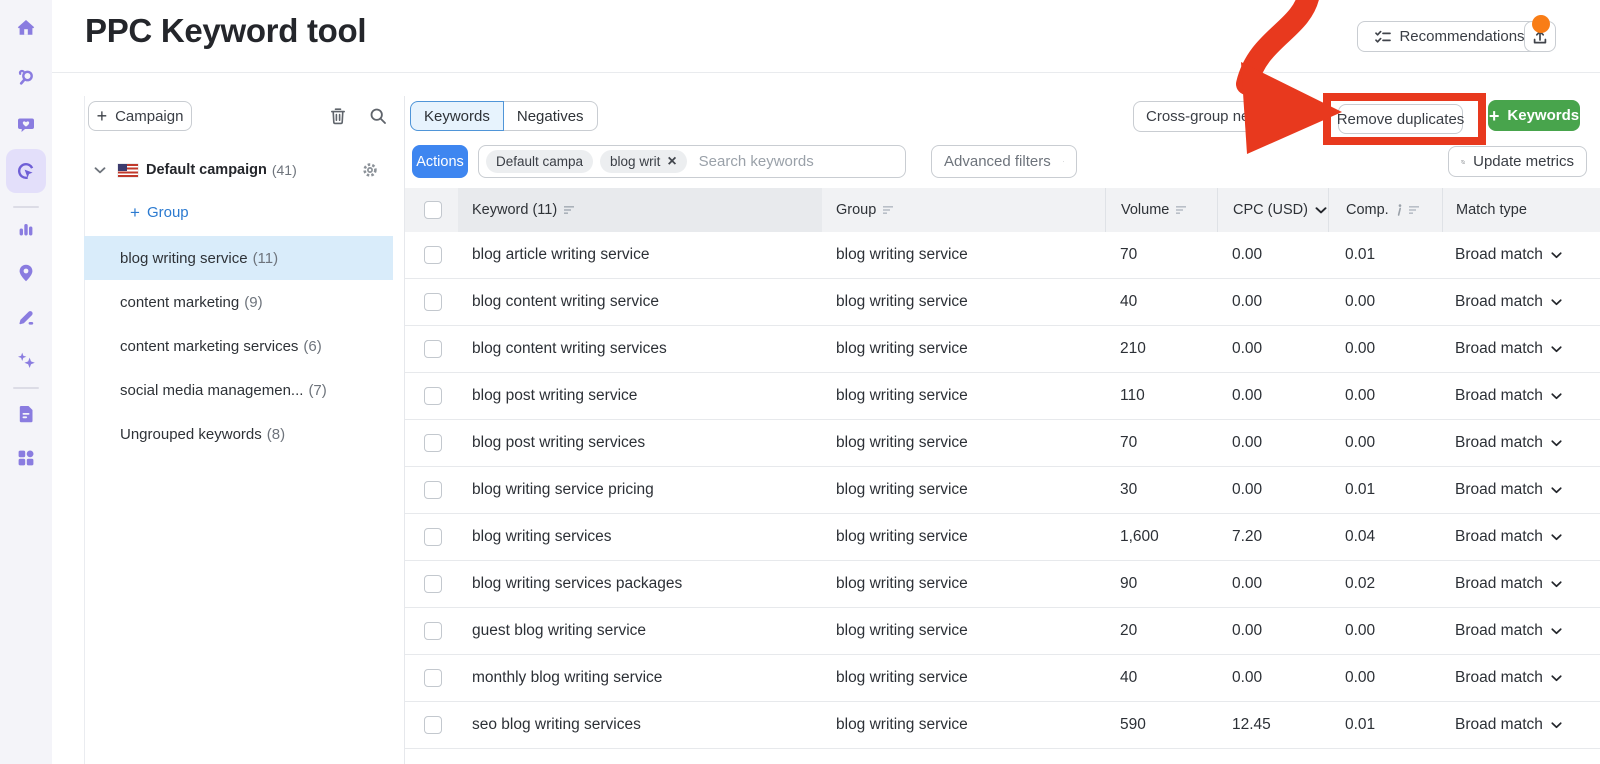 This screenshot has height=764, width=1600. Describe the element at coordinates (26, 317) in the screenshot. I see `content-icon` at that location.